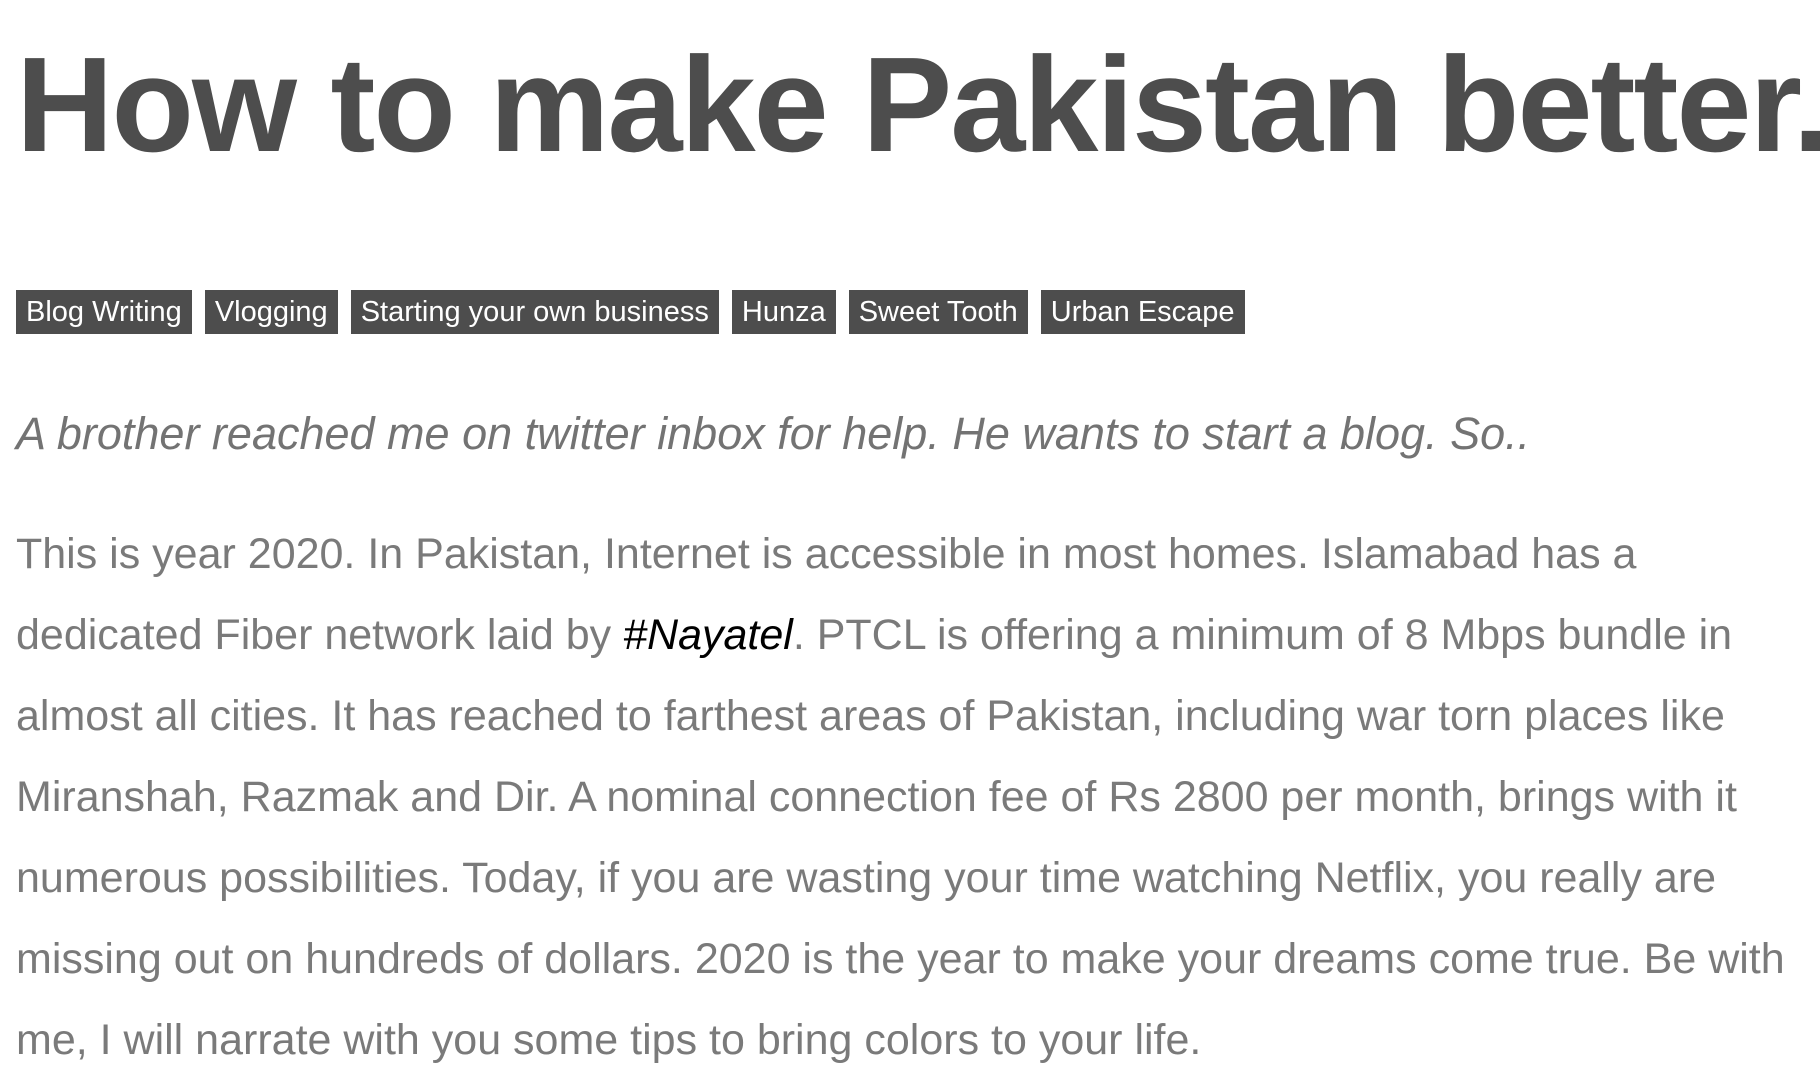 This screenshot has height=1081, width=1820. What do you see at coordinates (783, 312) in the screenshot?
I see `tag-hunza: Hunza` at bounding box center [783, 312].